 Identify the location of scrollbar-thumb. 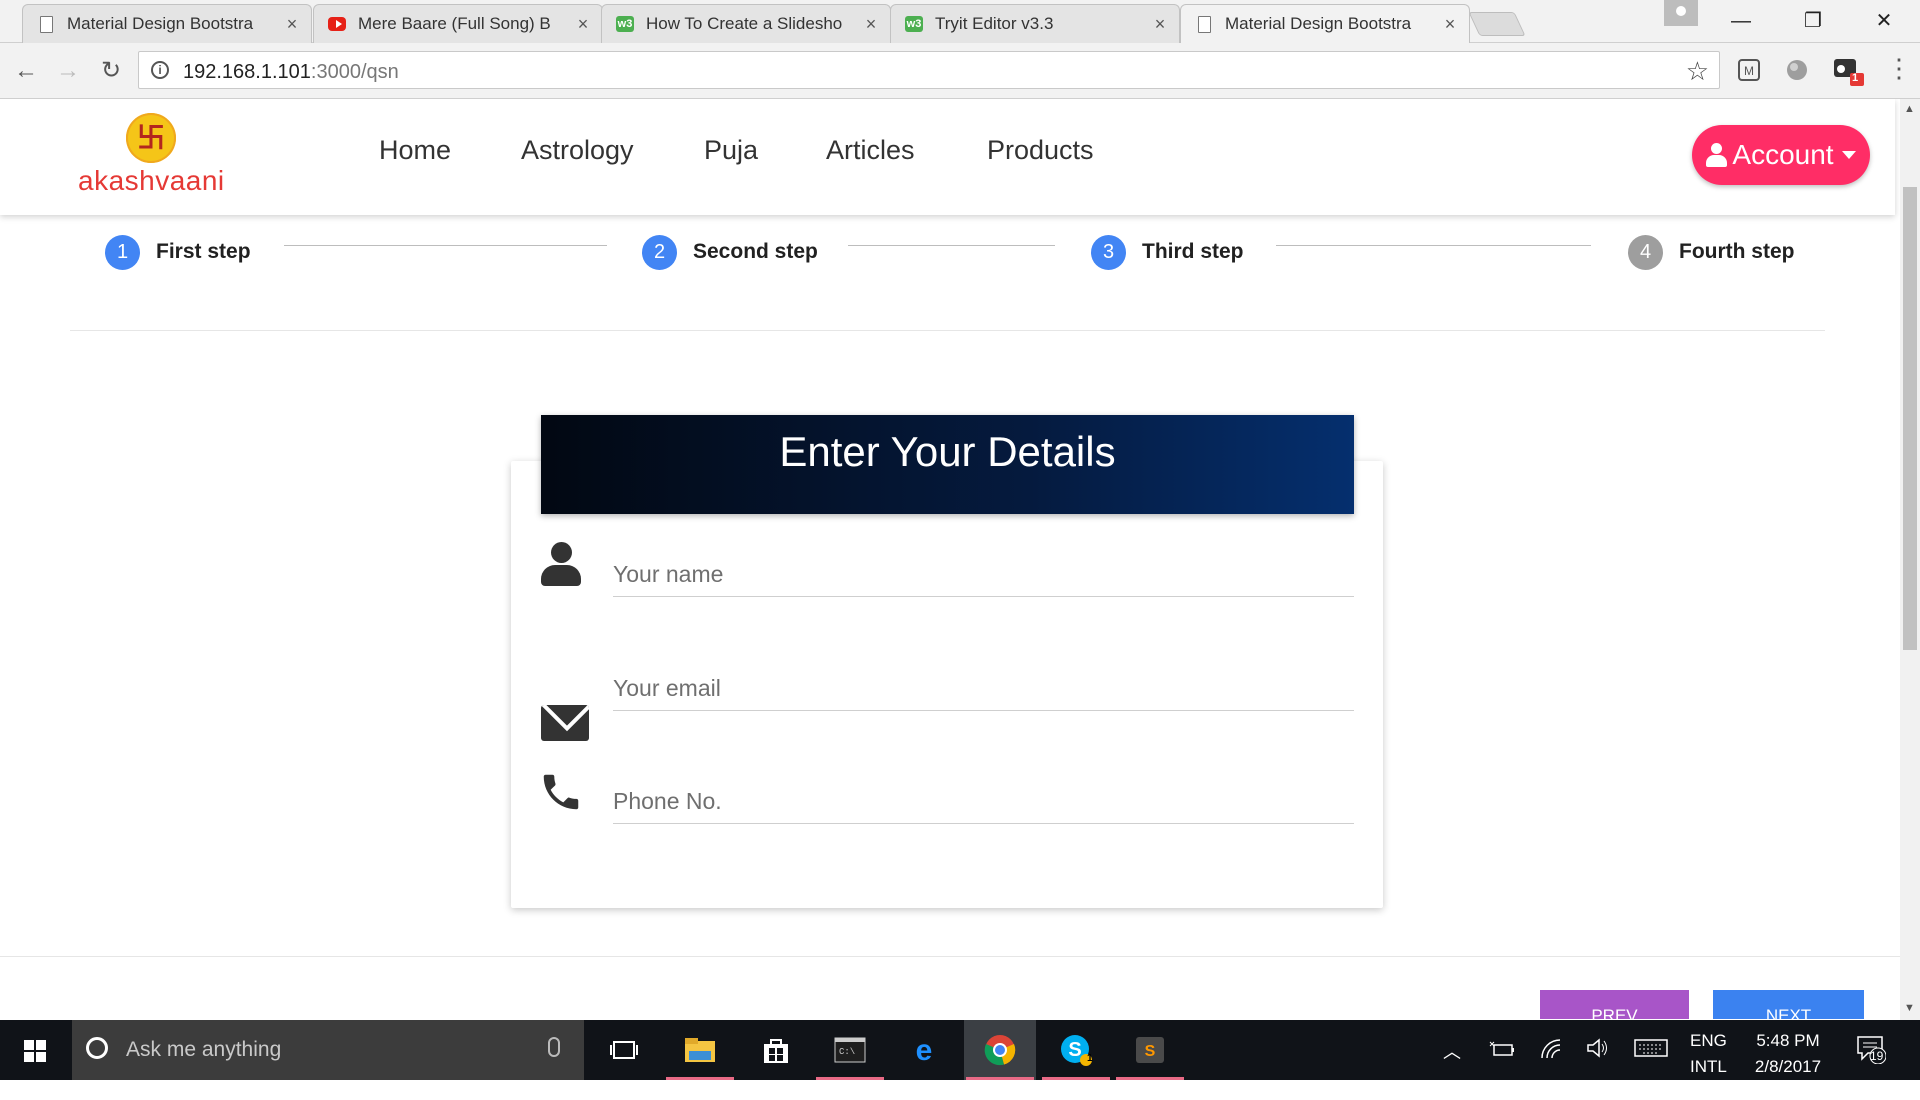
(1910, 418).